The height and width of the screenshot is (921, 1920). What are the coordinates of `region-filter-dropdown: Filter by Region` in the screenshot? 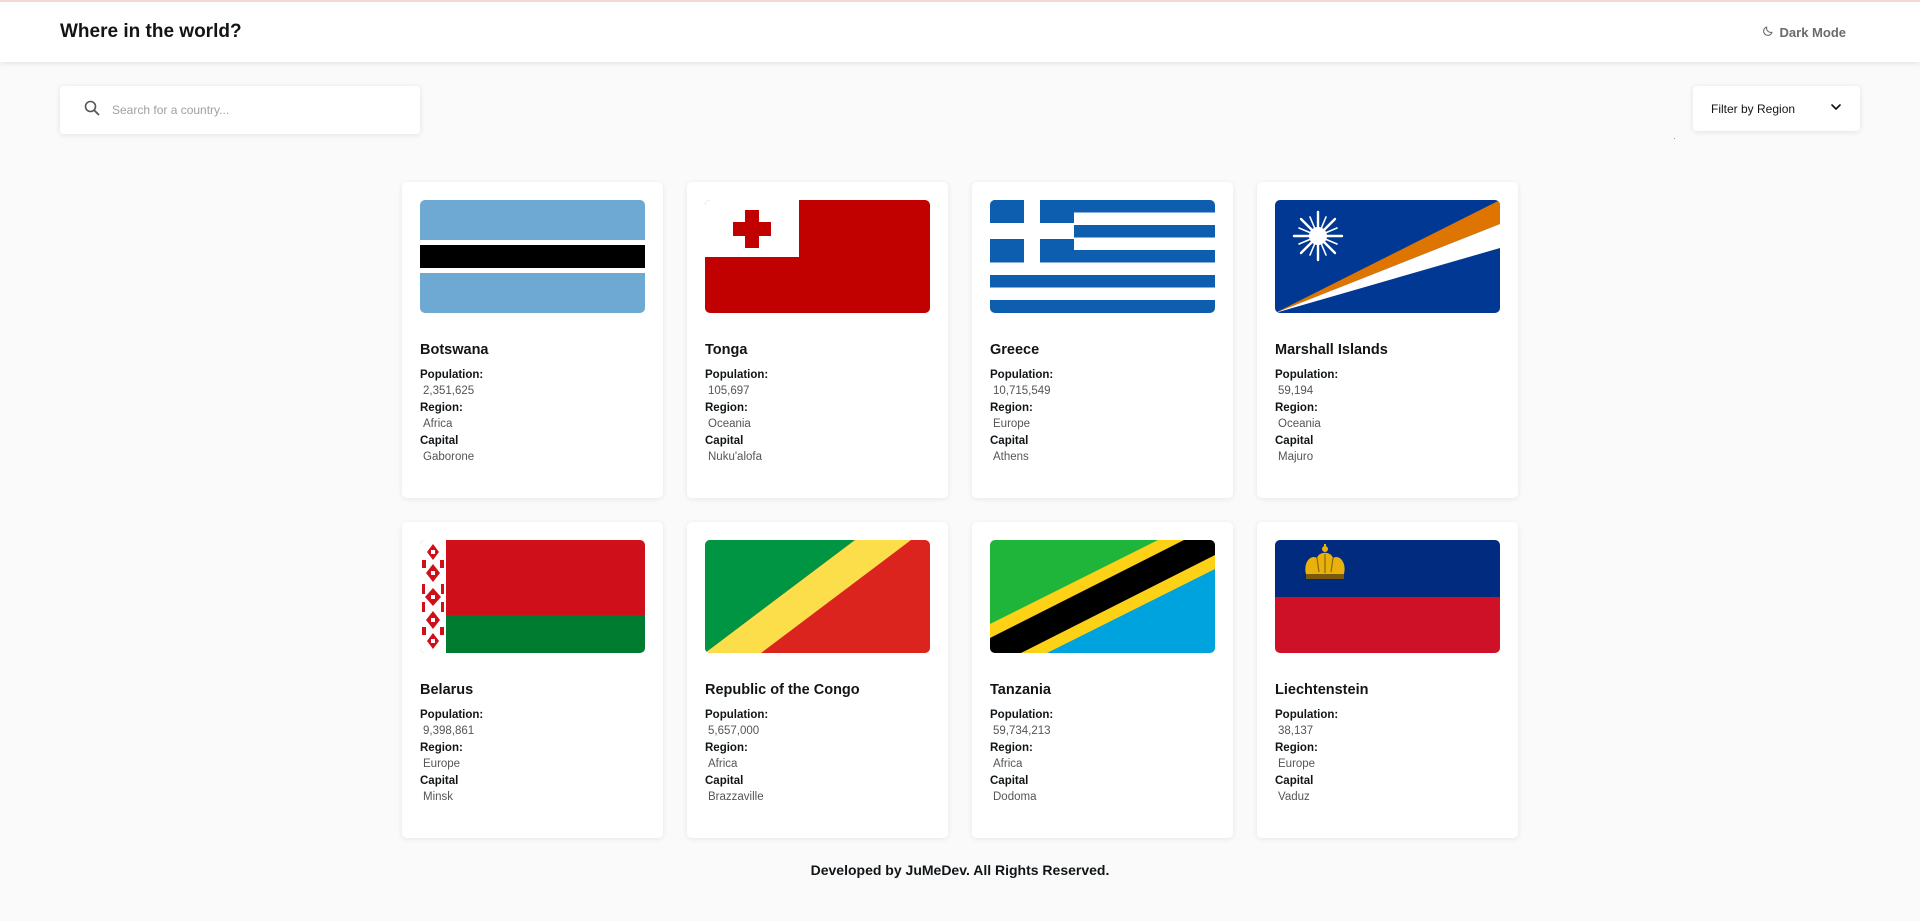 It's located at (1776, 108).